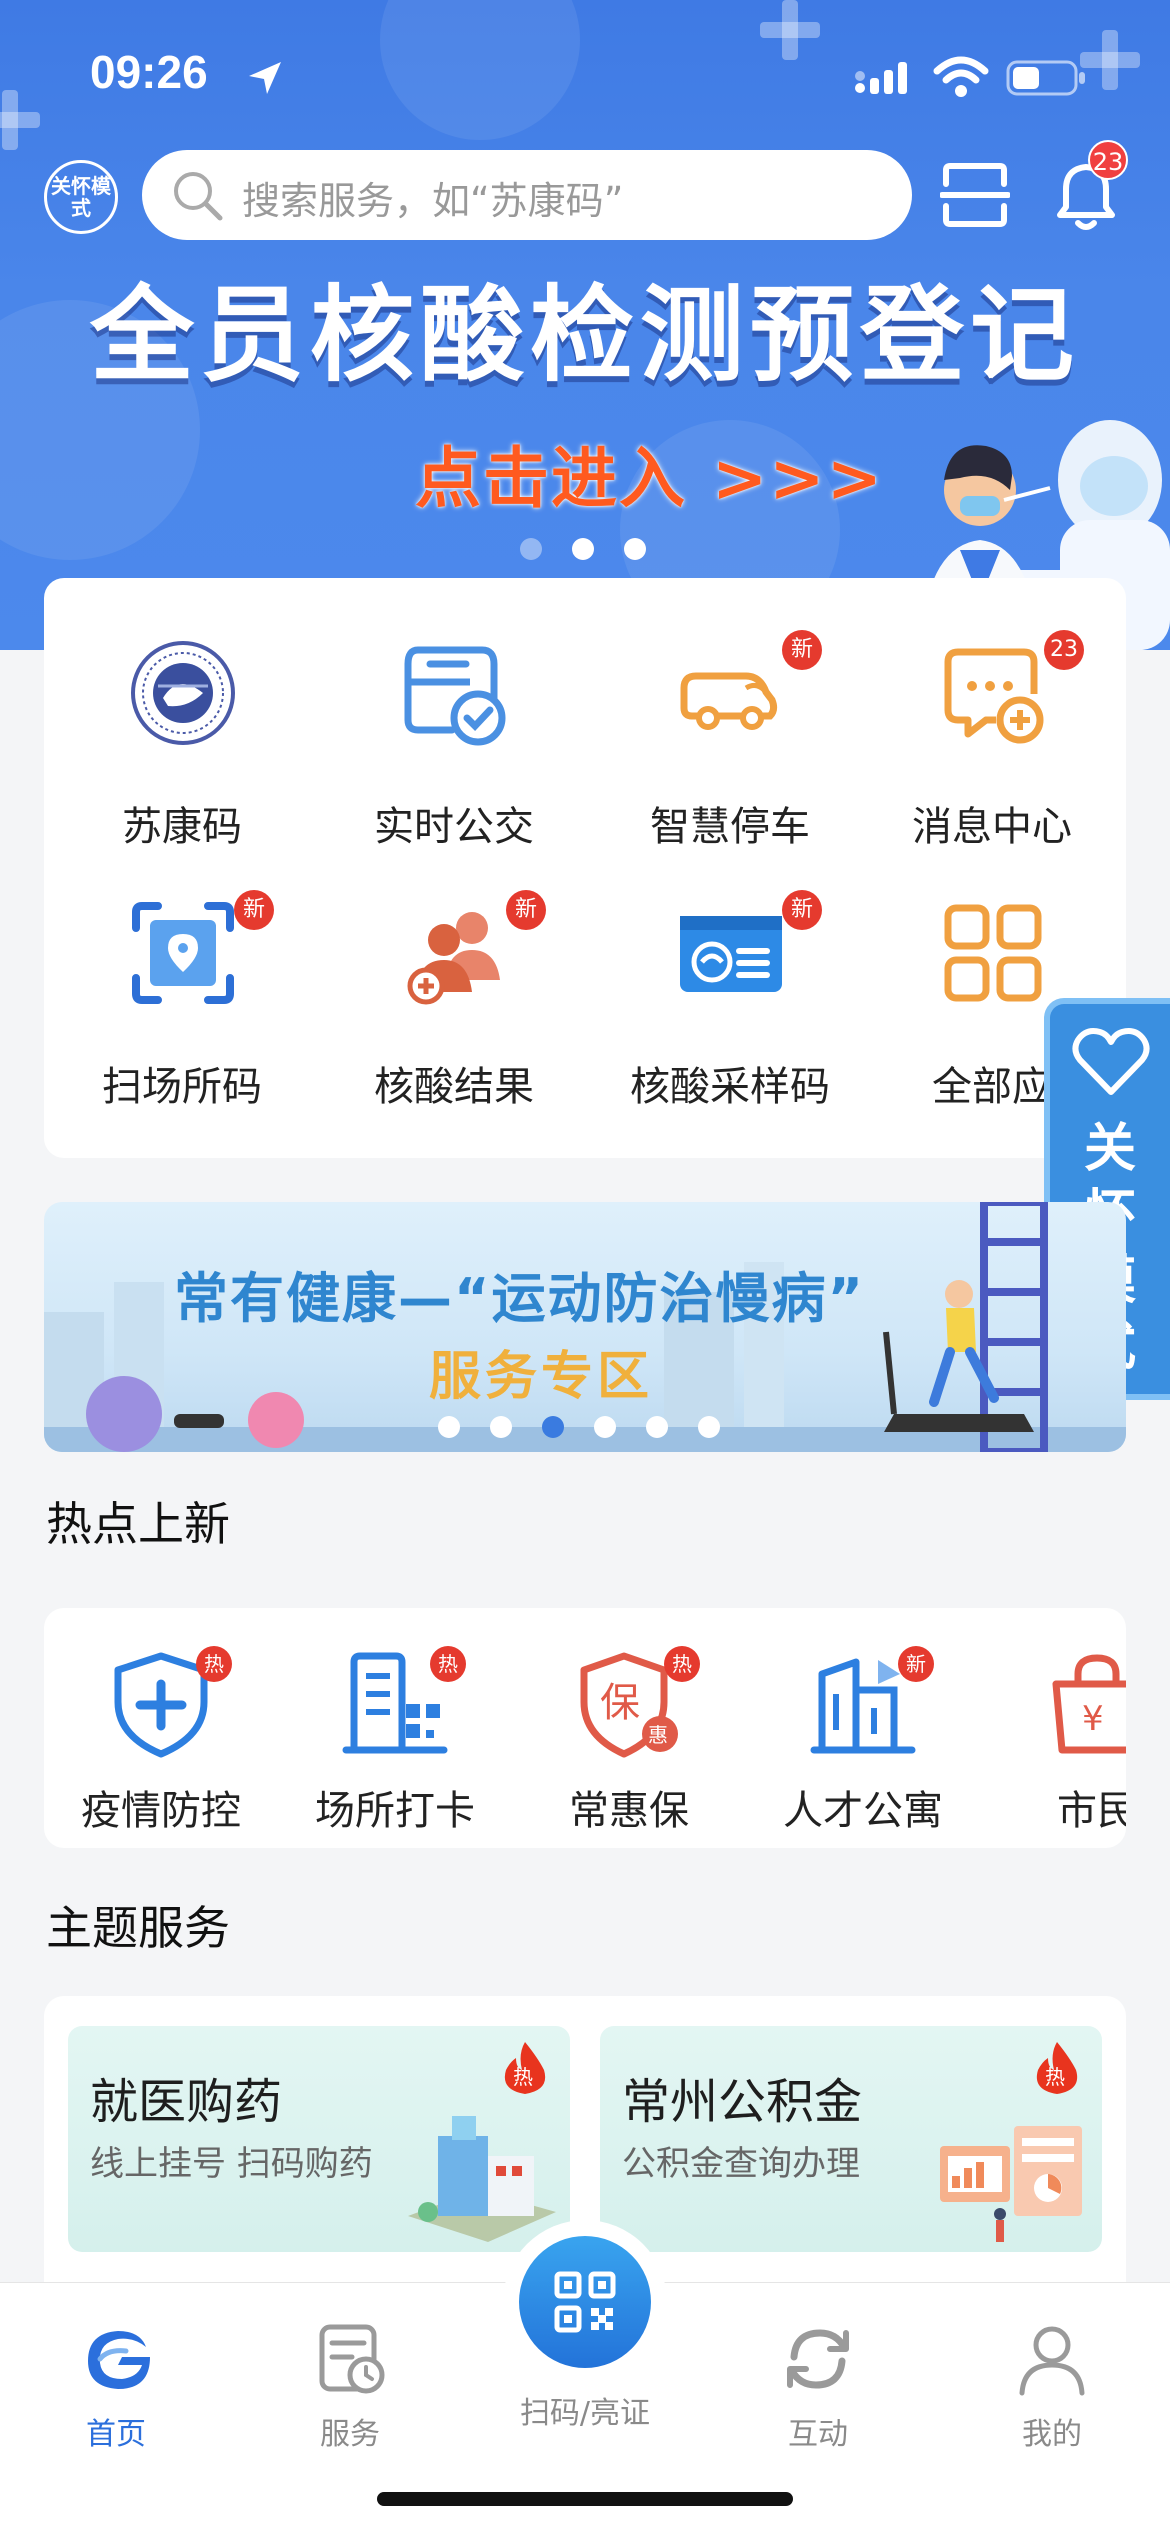 The height and width of the screenshot is (2532, 1170). Describe the element at coordinates (395, 1811) in the screenshot. I see `hot-item-label: 场所打卡` at that location.